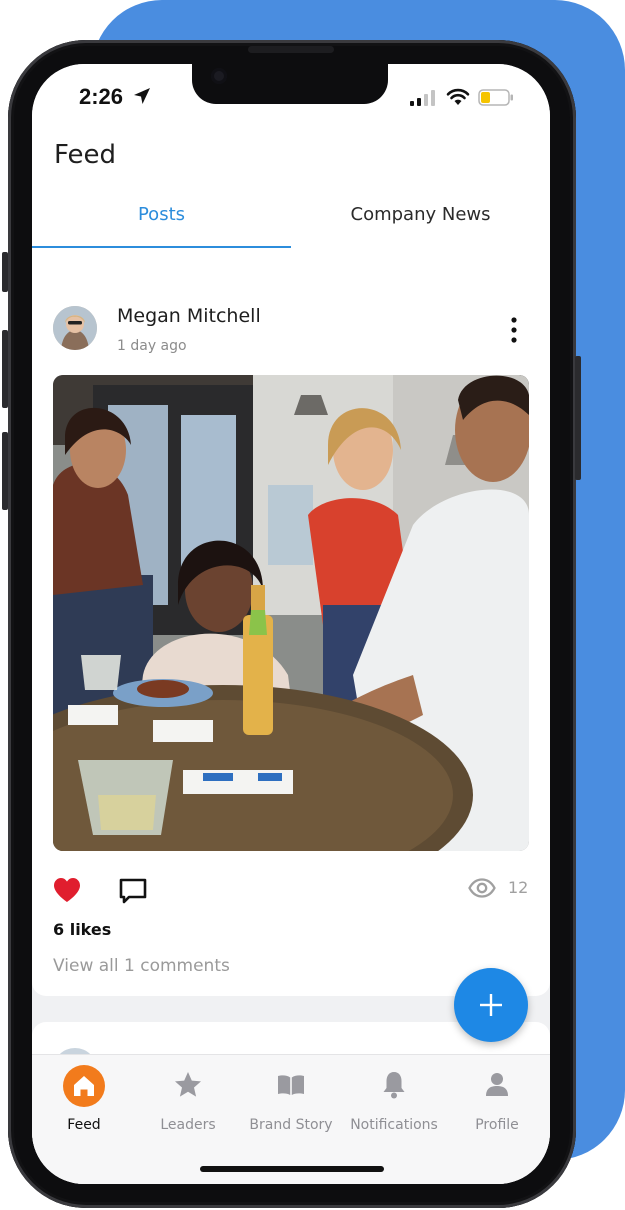  I want to click on home-icon, so click(84, 1086).